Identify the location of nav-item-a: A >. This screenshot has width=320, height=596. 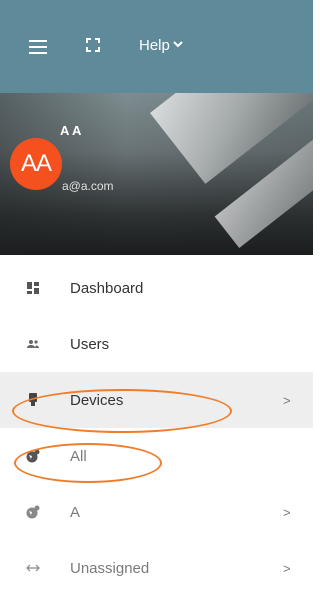
(156, 512).